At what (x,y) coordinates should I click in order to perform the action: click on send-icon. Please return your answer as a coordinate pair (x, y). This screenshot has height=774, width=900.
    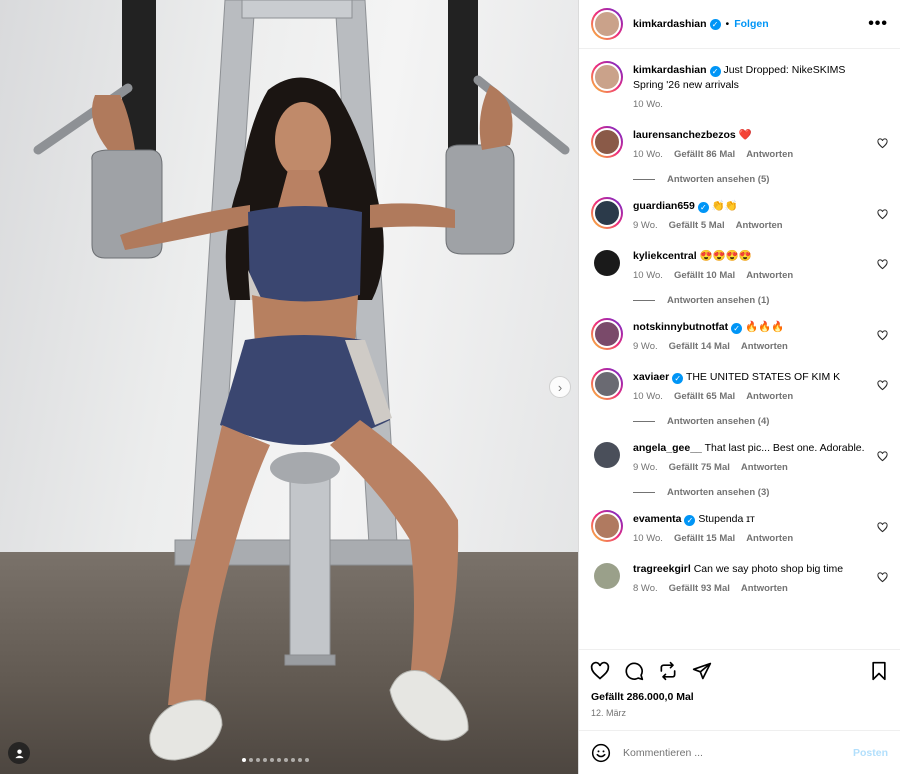
    Looking at the image, I should click on (702, 671).